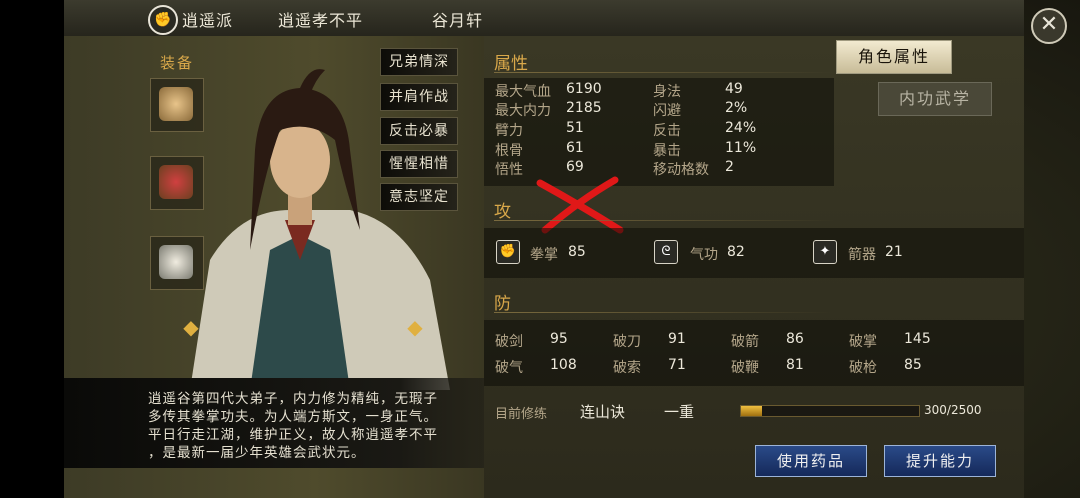 Image resolution: width=1080 pixels, height=498 pixels. Describe the element at coordinates (825, 252) in the screenshot. I see `dart-icon: ✦` at that location.